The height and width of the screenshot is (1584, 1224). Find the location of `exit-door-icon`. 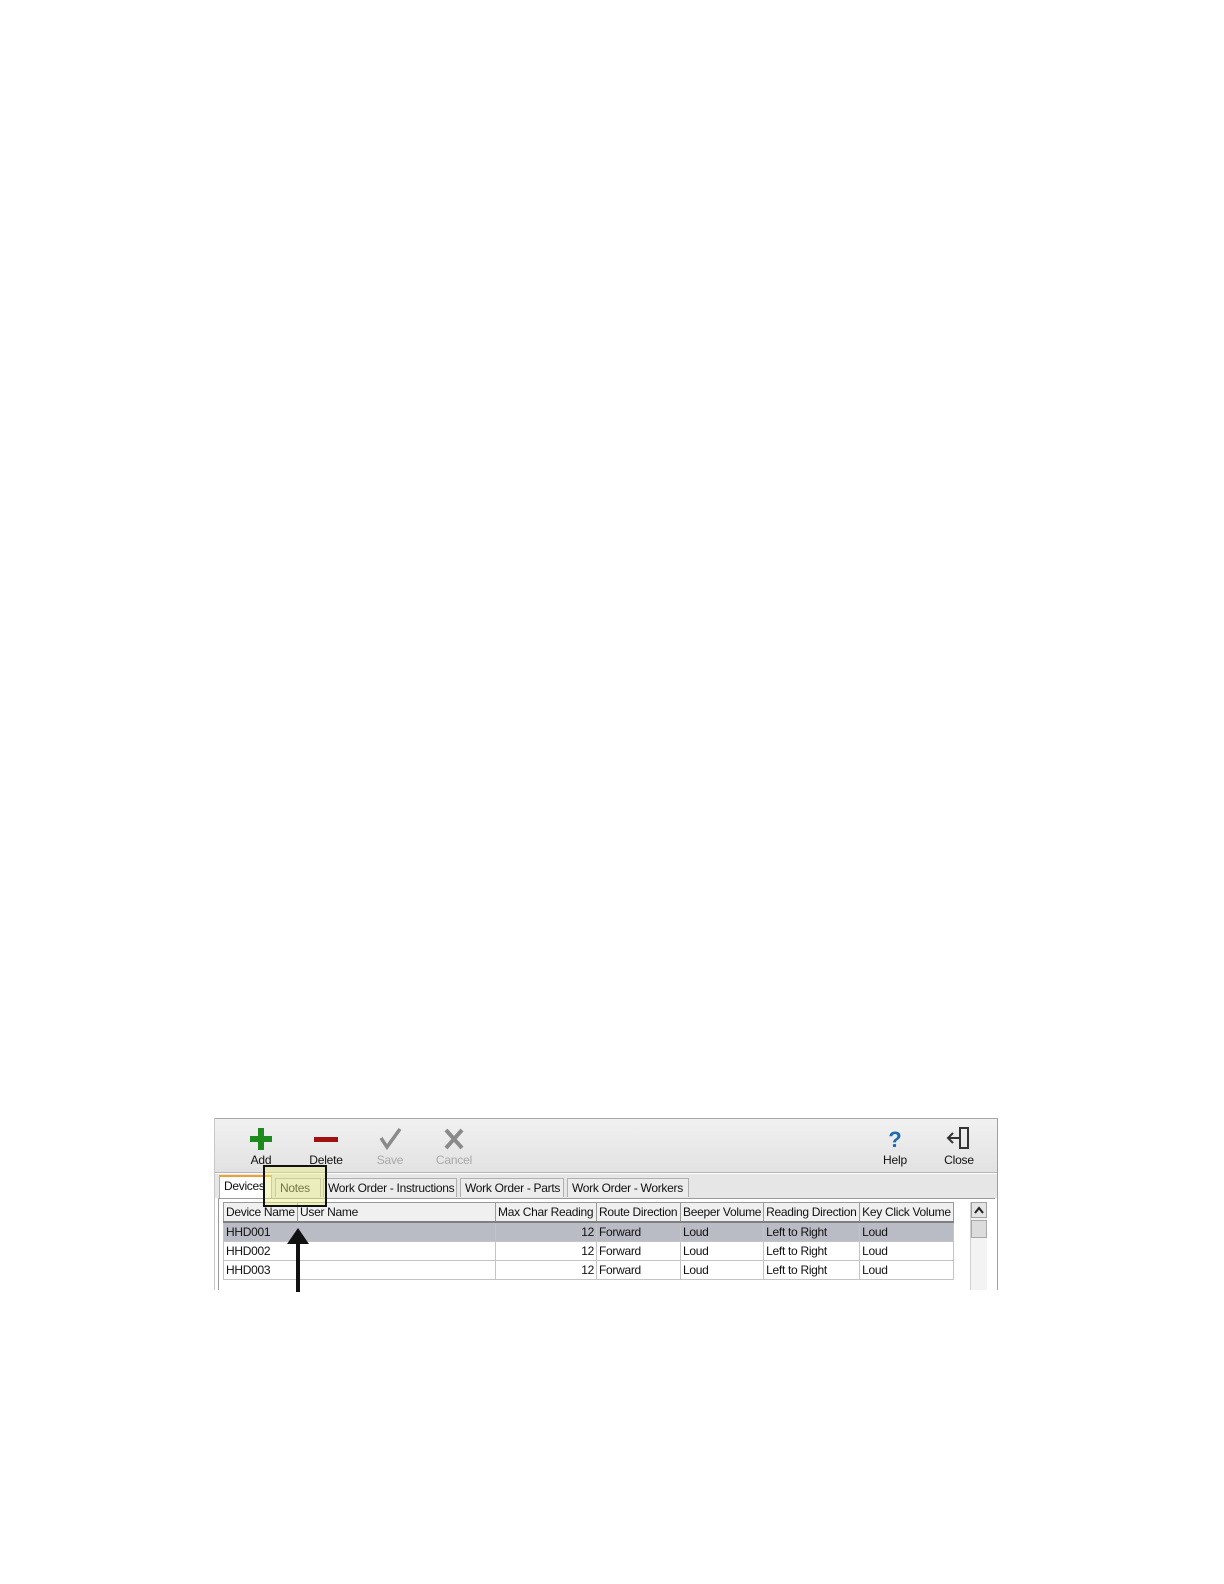

exit-door-icon is located at coordinates (959, 1139).